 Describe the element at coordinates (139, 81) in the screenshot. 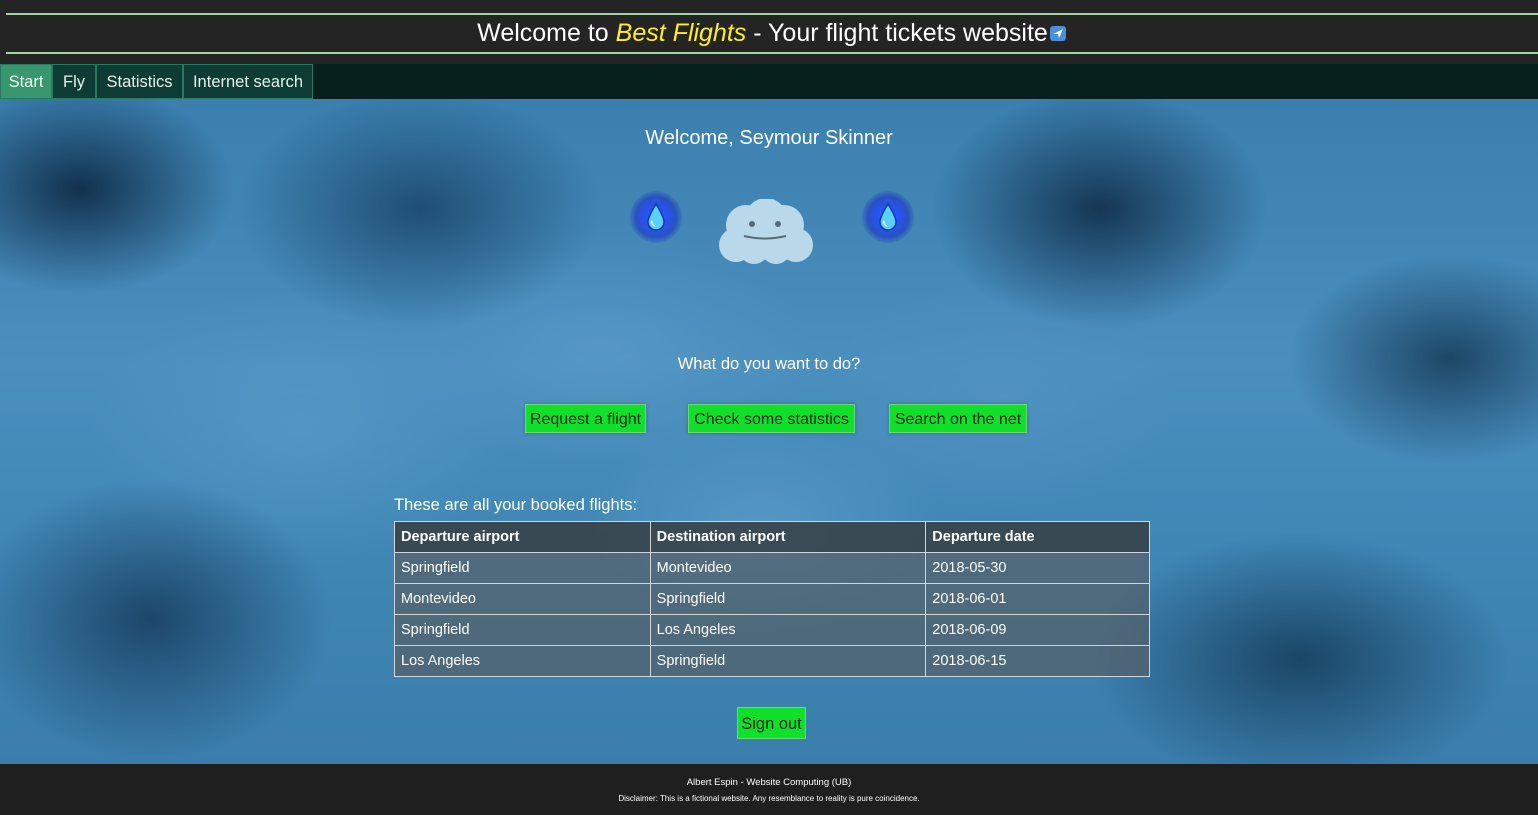

I see `tab-statistics: Statistics` at that location.